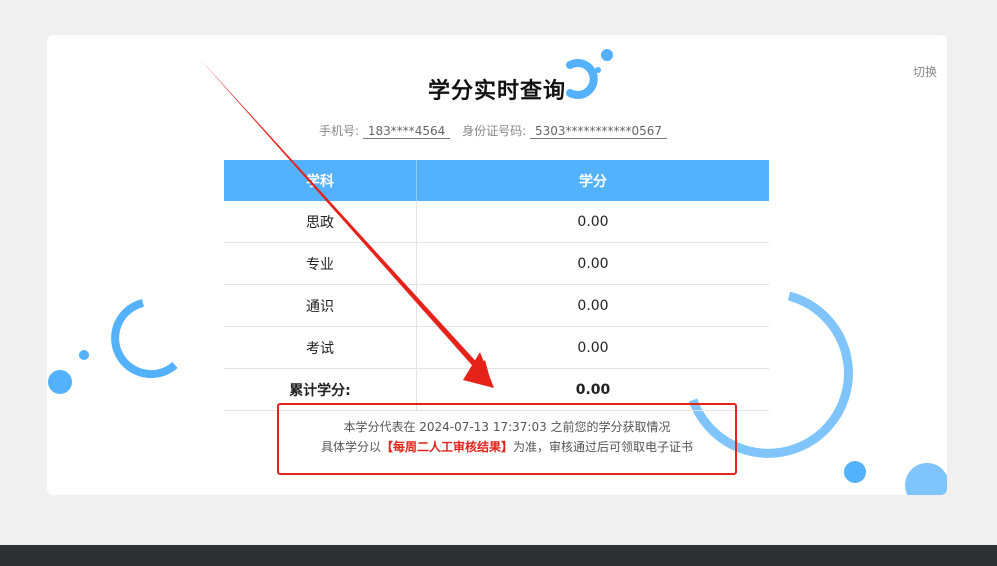 The image size is (997, 566). I want to click on switch-link: 切换, so click(925, 71).